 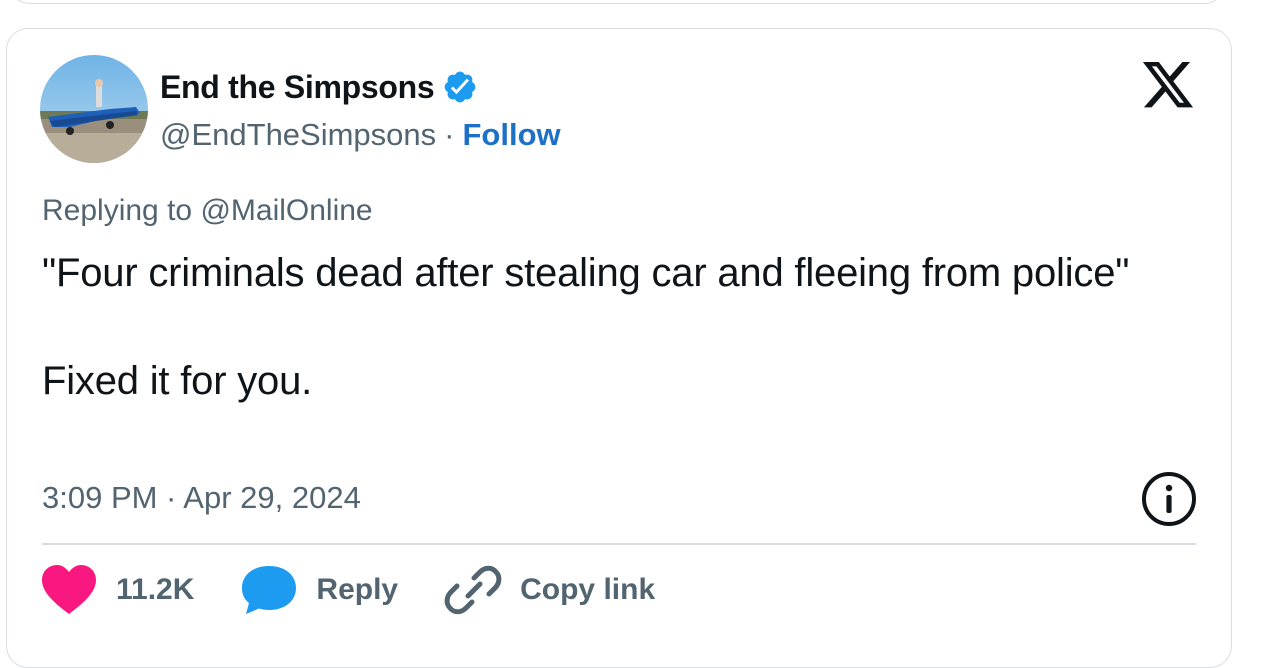 I want to click on reply-button: Reply, so click(x=319, y=590).